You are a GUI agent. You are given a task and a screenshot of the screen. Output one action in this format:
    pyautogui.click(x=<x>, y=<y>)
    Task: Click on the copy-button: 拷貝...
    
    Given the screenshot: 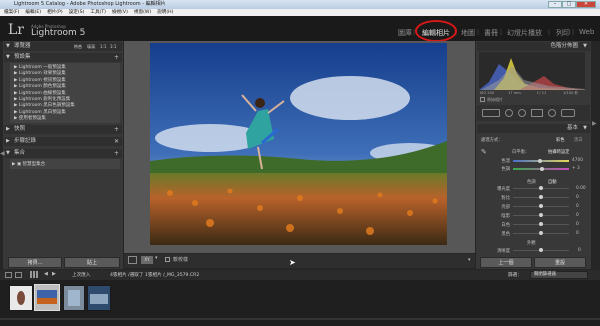 What is the action you would take?
    pyautogui.click(x=35, y=262)
    